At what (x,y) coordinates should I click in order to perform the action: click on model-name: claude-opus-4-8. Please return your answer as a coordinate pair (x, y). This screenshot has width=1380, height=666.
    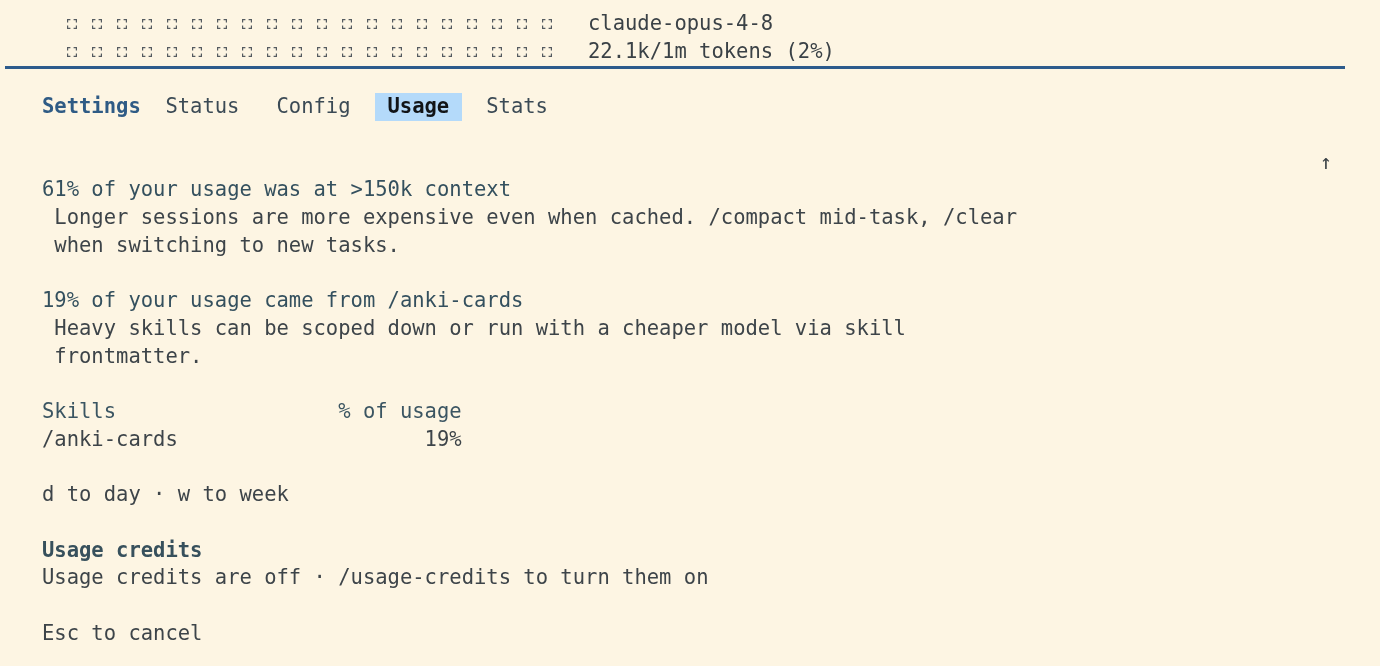
    Looking at the image, I should click on (681, 23).